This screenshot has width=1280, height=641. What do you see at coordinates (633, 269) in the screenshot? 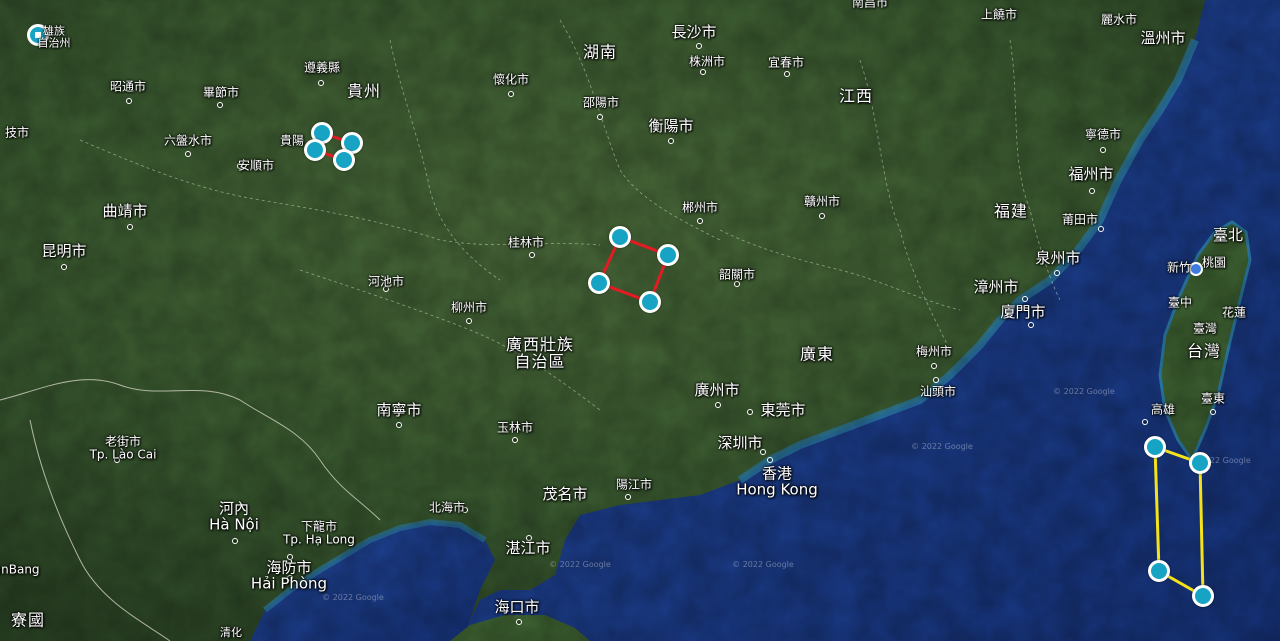
I see `south-hunan-polygon` at bounding box center [633, 269].